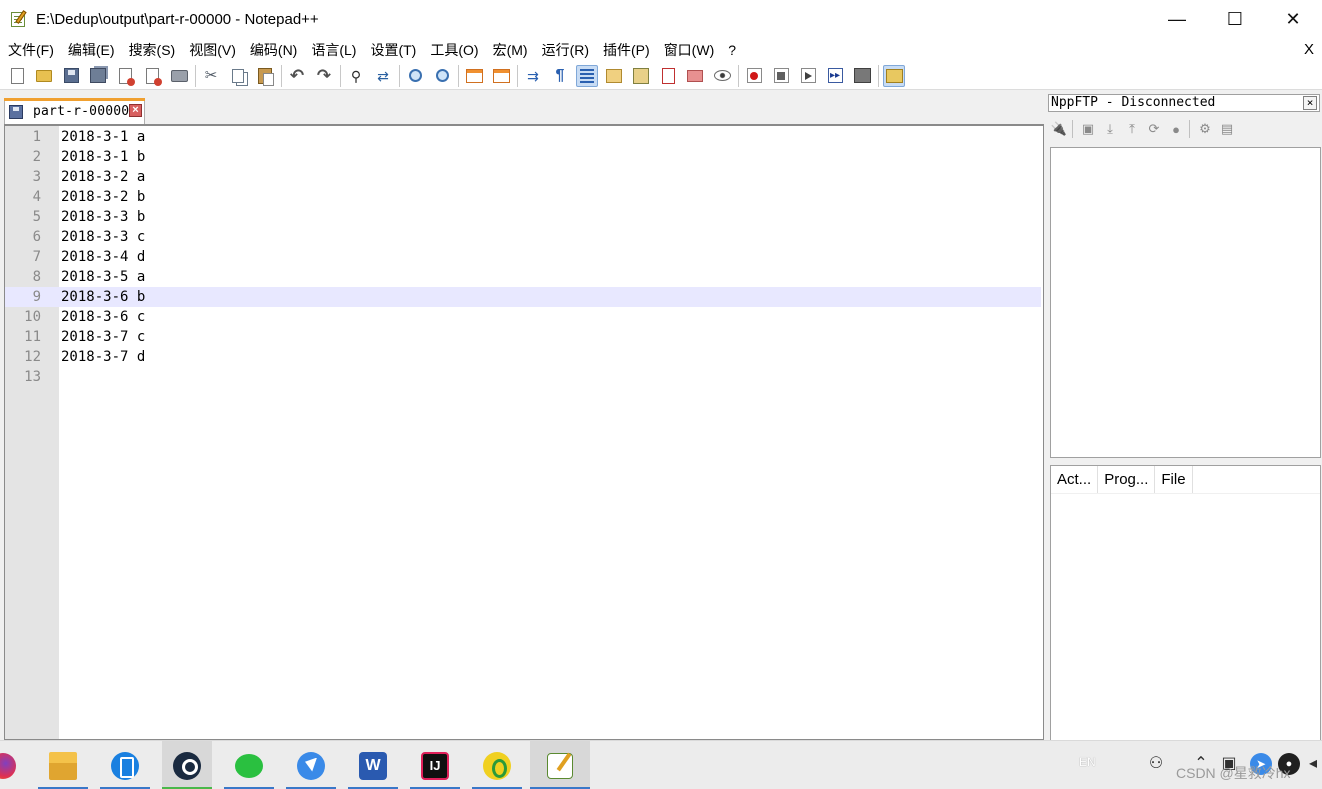 The width and height of the screenshot is (1322, 789). Describe the element at coordinates (311, 765) in the screenshot. I see `taskbar-feishu` at that location.